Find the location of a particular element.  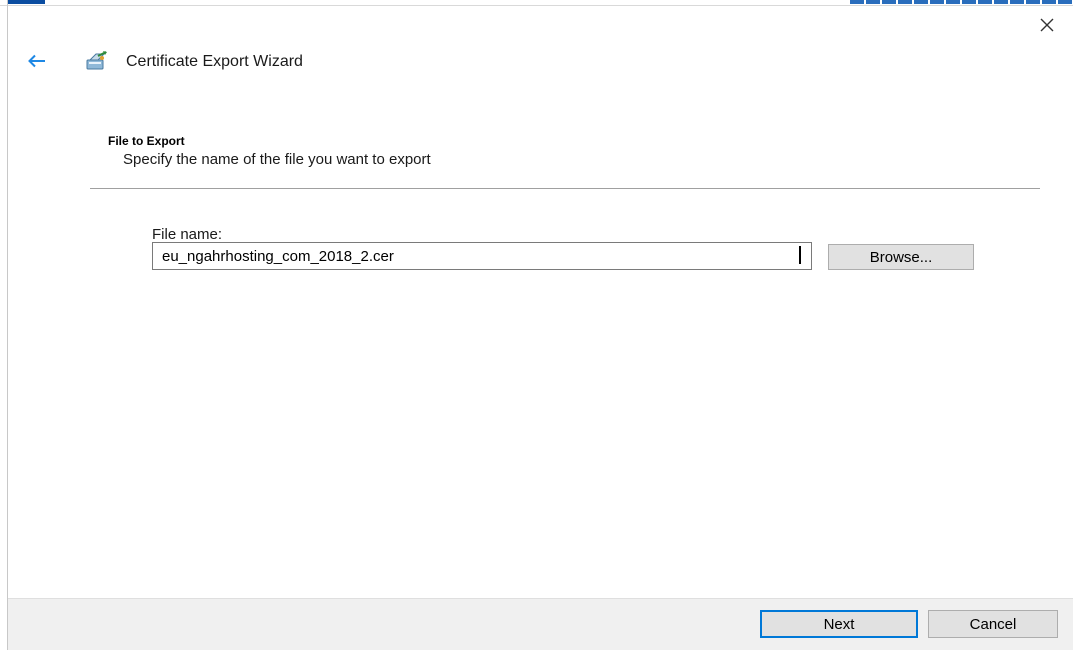

section-title: File to Export is located at coordinates (146, 141).